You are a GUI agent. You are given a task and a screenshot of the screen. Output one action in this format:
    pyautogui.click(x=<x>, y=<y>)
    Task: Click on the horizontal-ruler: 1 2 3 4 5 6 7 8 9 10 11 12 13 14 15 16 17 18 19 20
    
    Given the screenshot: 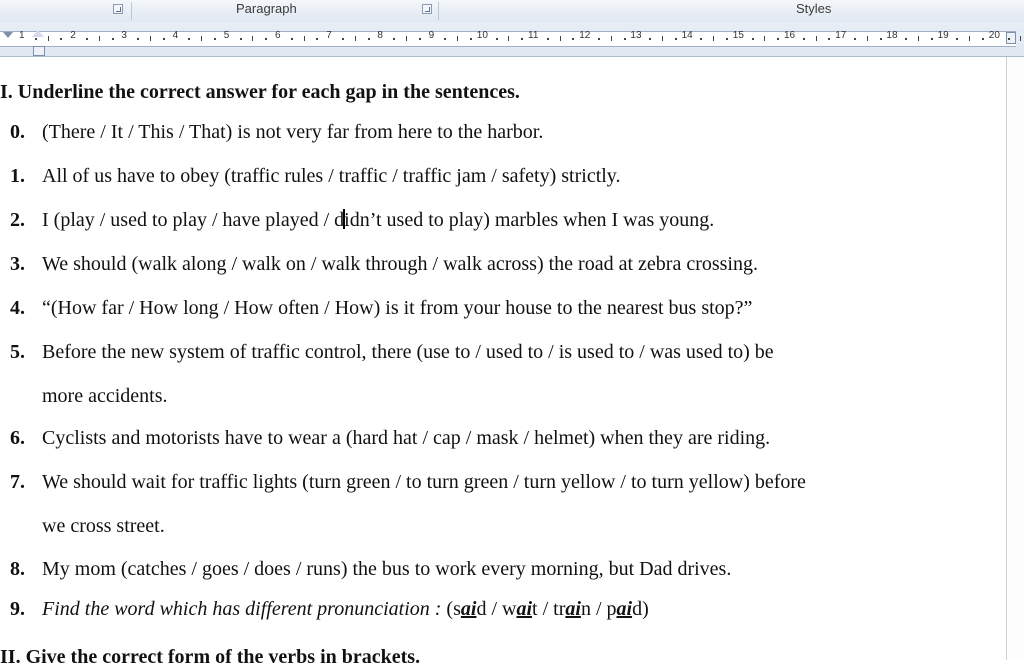 What is the action you would take?
    pyautogui.click(x=512, y=39)
    